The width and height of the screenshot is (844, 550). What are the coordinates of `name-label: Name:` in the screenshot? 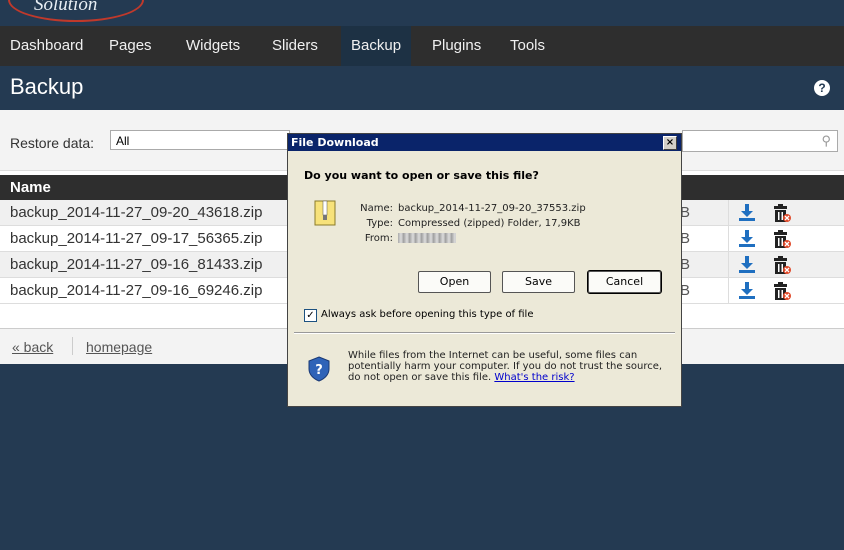 It's located at (376, 208).